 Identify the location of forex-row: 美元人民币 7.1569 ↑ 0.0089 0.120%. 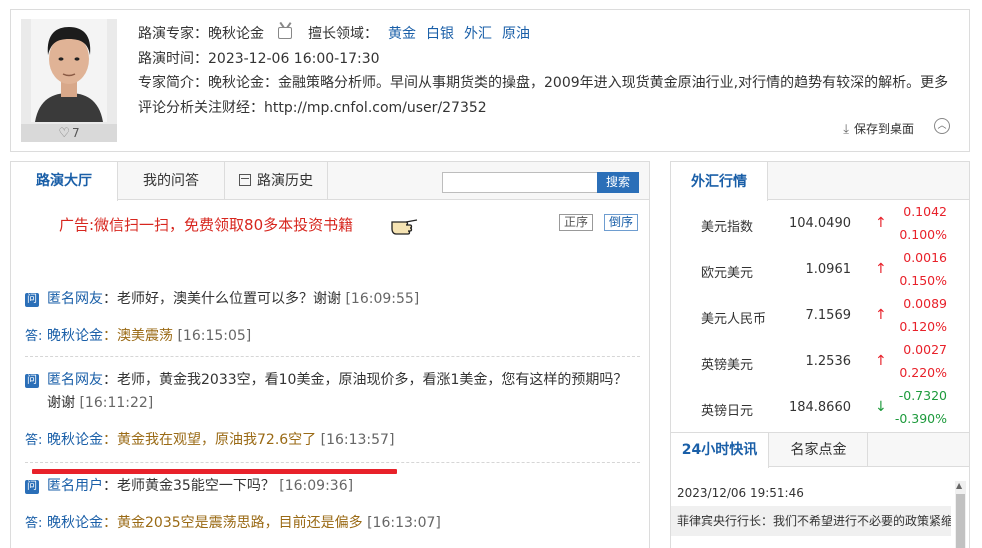
(820, 317).